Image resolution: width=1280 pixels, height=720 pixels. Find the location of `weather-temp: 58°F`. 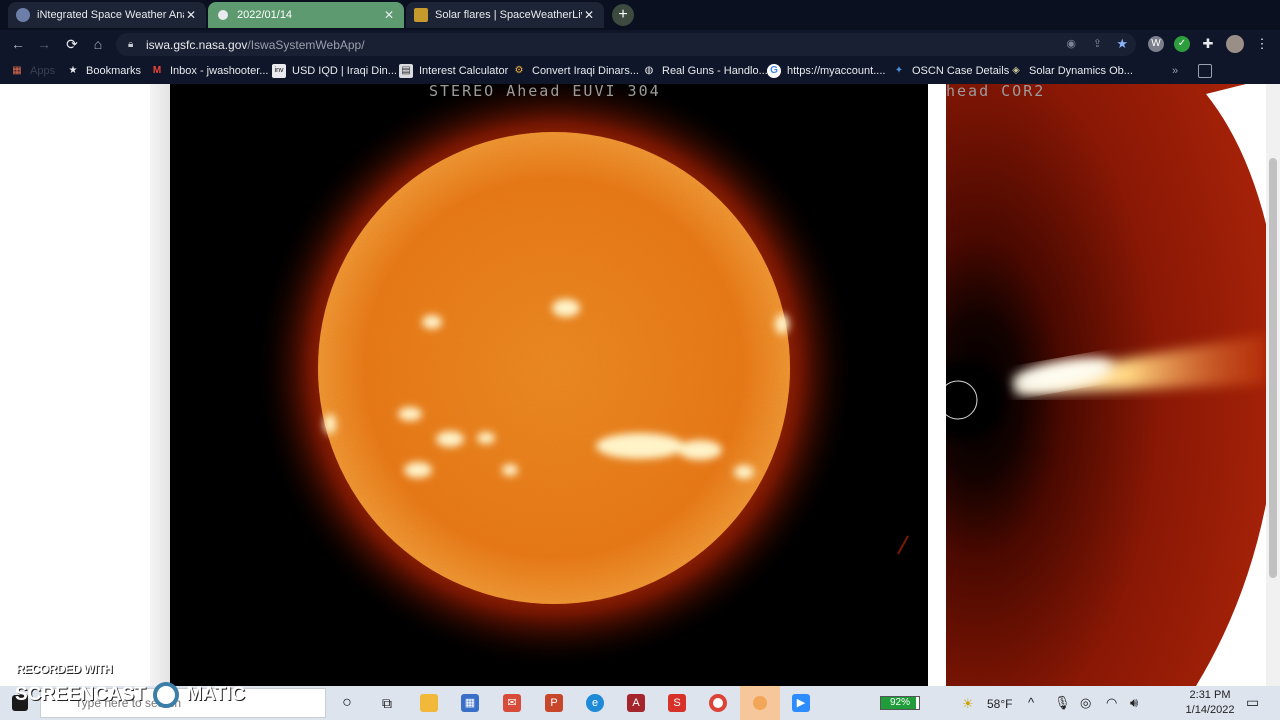

weather-temp: 58°F is located at coordinates (999, 704).